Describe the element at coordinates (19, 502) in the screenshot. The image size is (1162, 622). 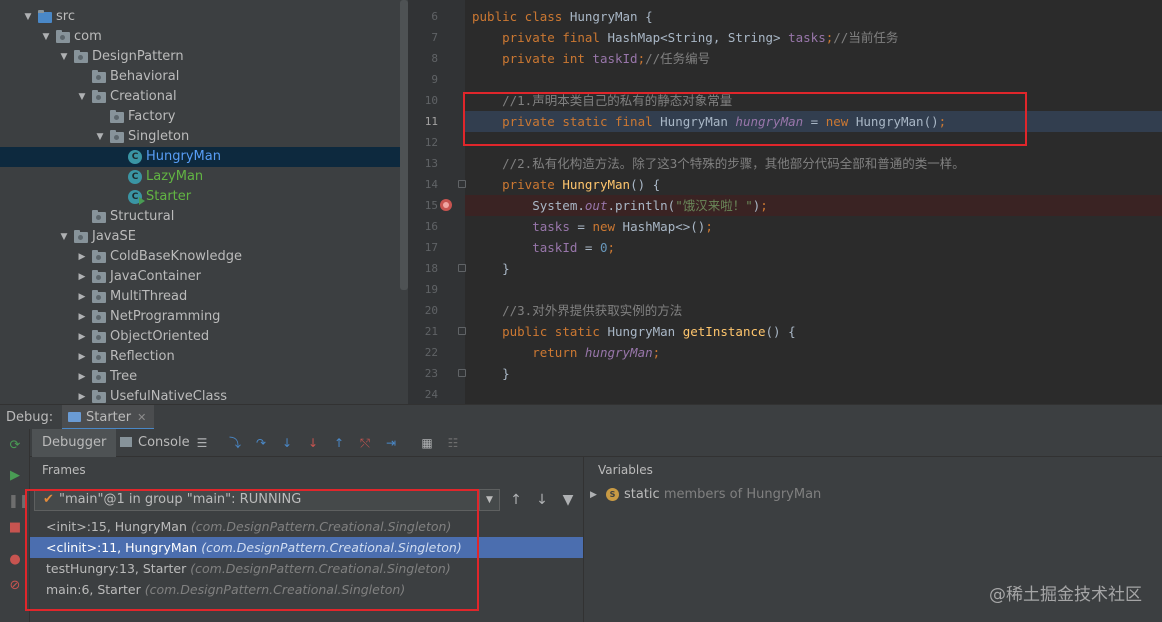
I see `pause-icon: ❚❚` at that location.